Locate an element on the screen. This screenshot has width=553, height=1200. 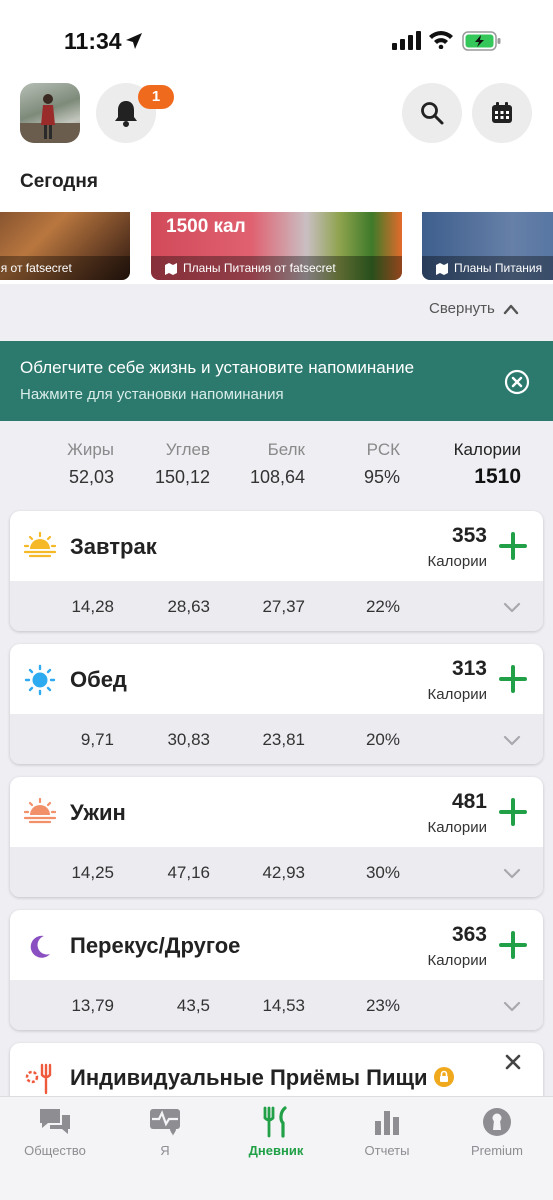
meal-fat: 14,25 is located at coordinates (92, 872).